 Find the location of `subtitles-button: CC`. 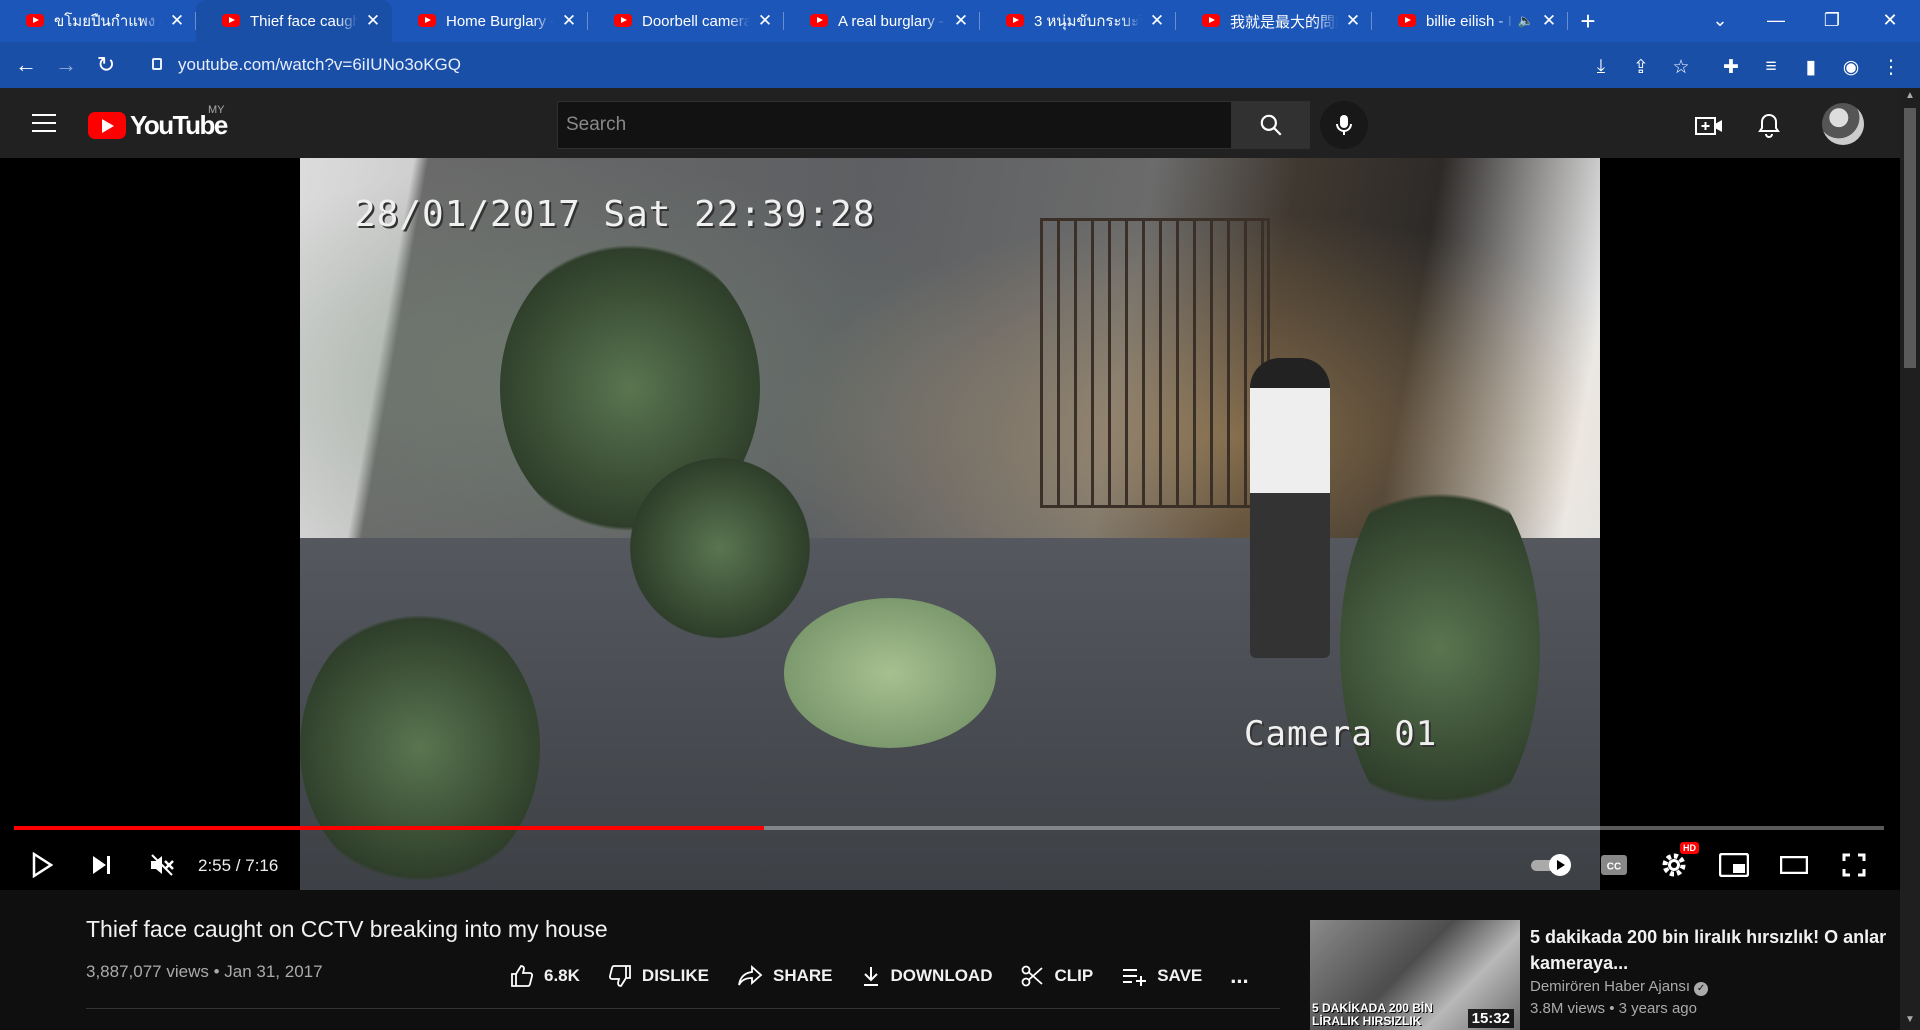

subtitles-button: CC is located at coordinates (1614, 865).